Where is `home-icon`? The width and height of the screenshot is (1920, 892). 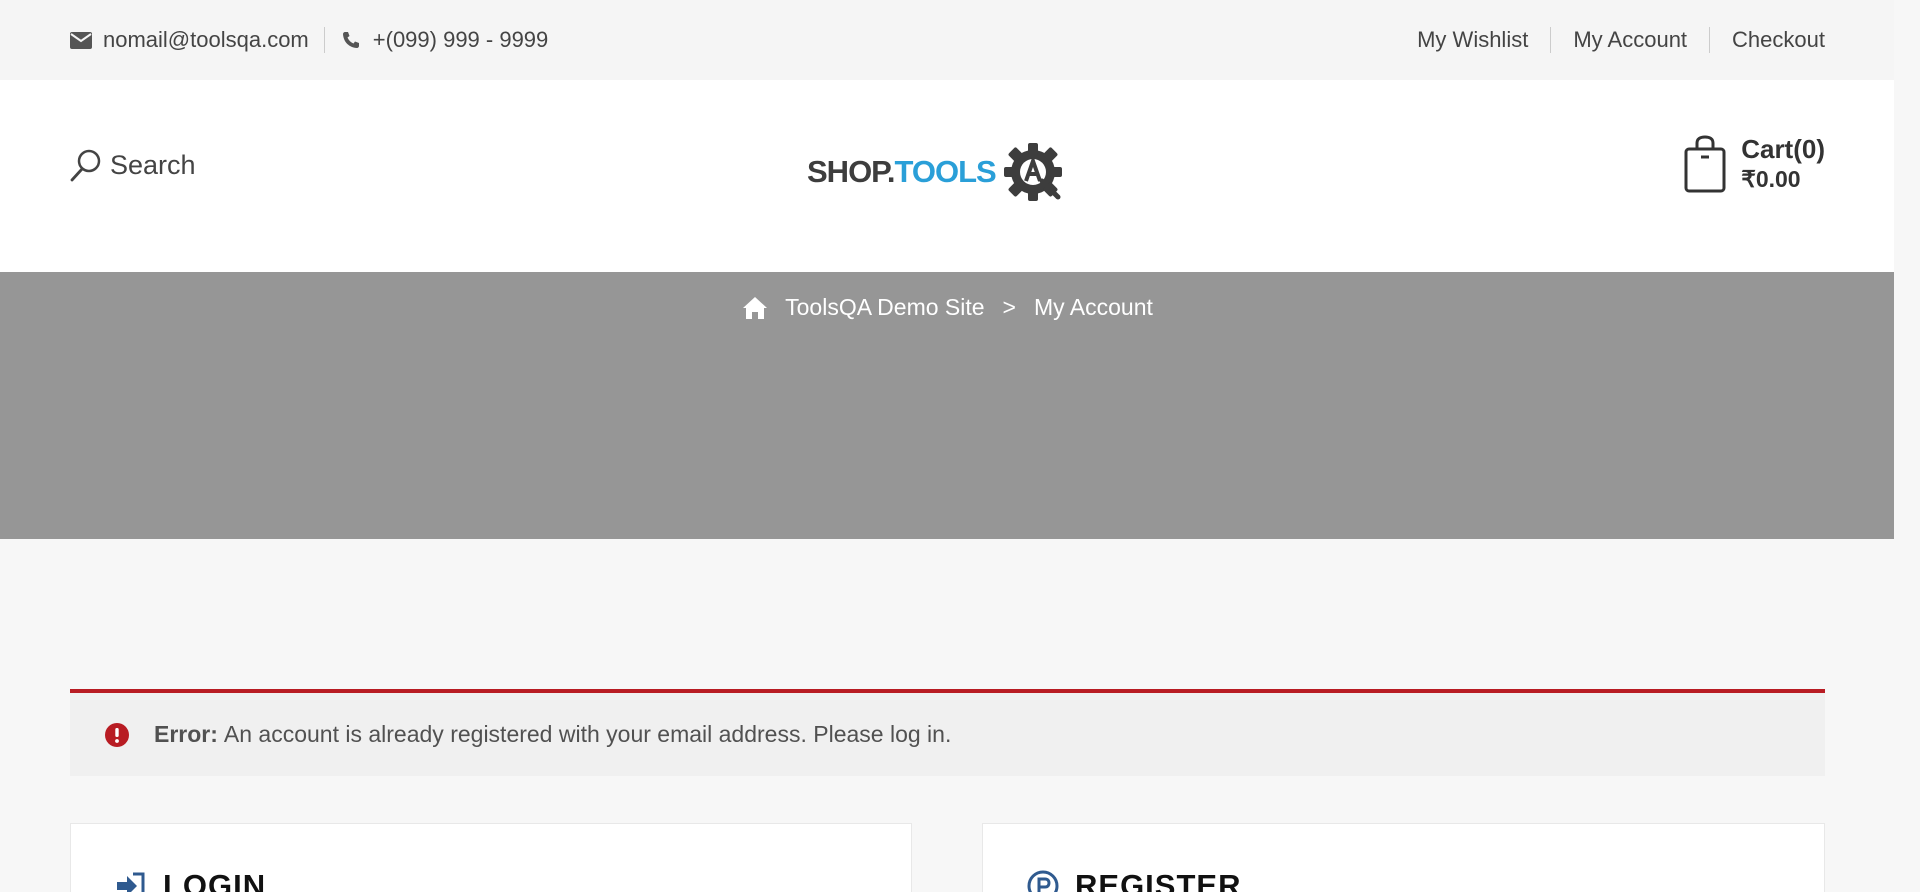 home-icon is located at coordinates (755, 308).